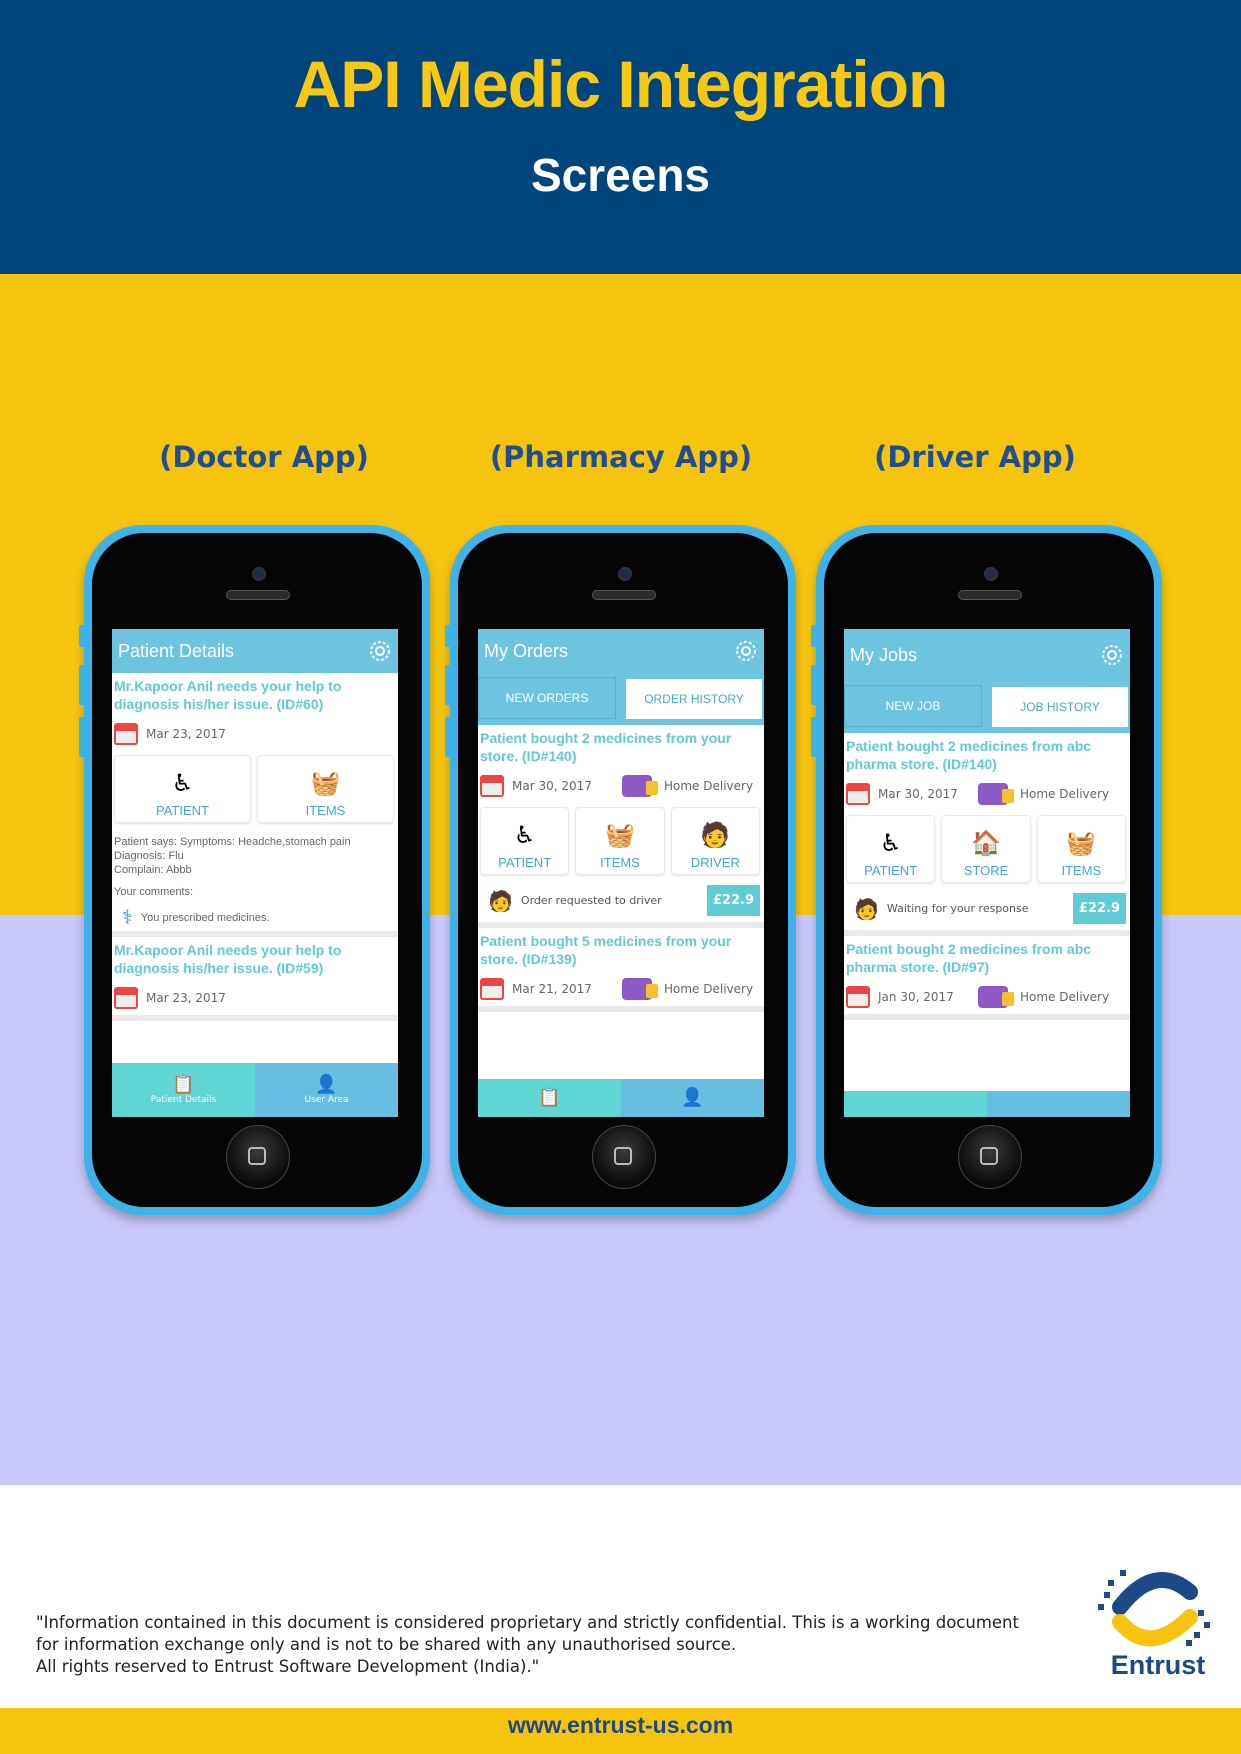 This screenshot has height=1754, width=1241. I want to click on driver-tile: 🧑 DRIVER, so click(715, 841).